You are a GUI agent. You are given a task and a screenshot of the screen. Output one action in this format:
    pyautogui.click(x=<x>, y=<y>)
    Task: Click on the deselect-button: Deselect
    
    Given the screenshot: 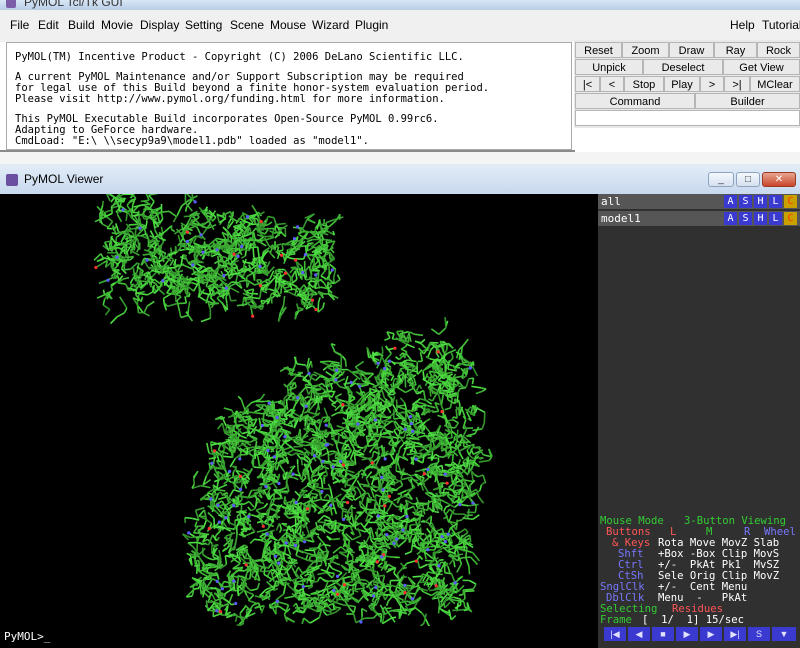 What is the action you would take?
    pyautogui.click(x=683, y=67)
    